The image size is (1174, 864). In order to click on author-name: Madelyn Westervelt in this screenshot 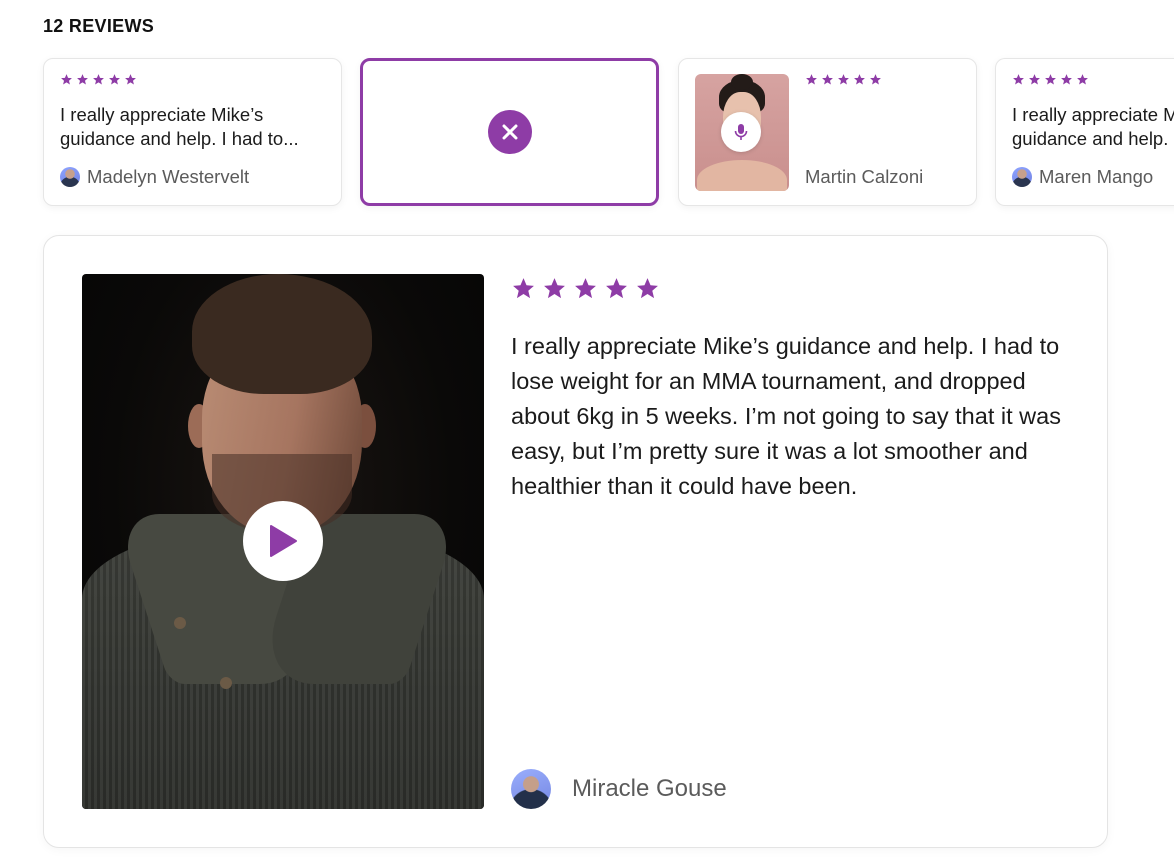, I will do `click(168, 176)`.